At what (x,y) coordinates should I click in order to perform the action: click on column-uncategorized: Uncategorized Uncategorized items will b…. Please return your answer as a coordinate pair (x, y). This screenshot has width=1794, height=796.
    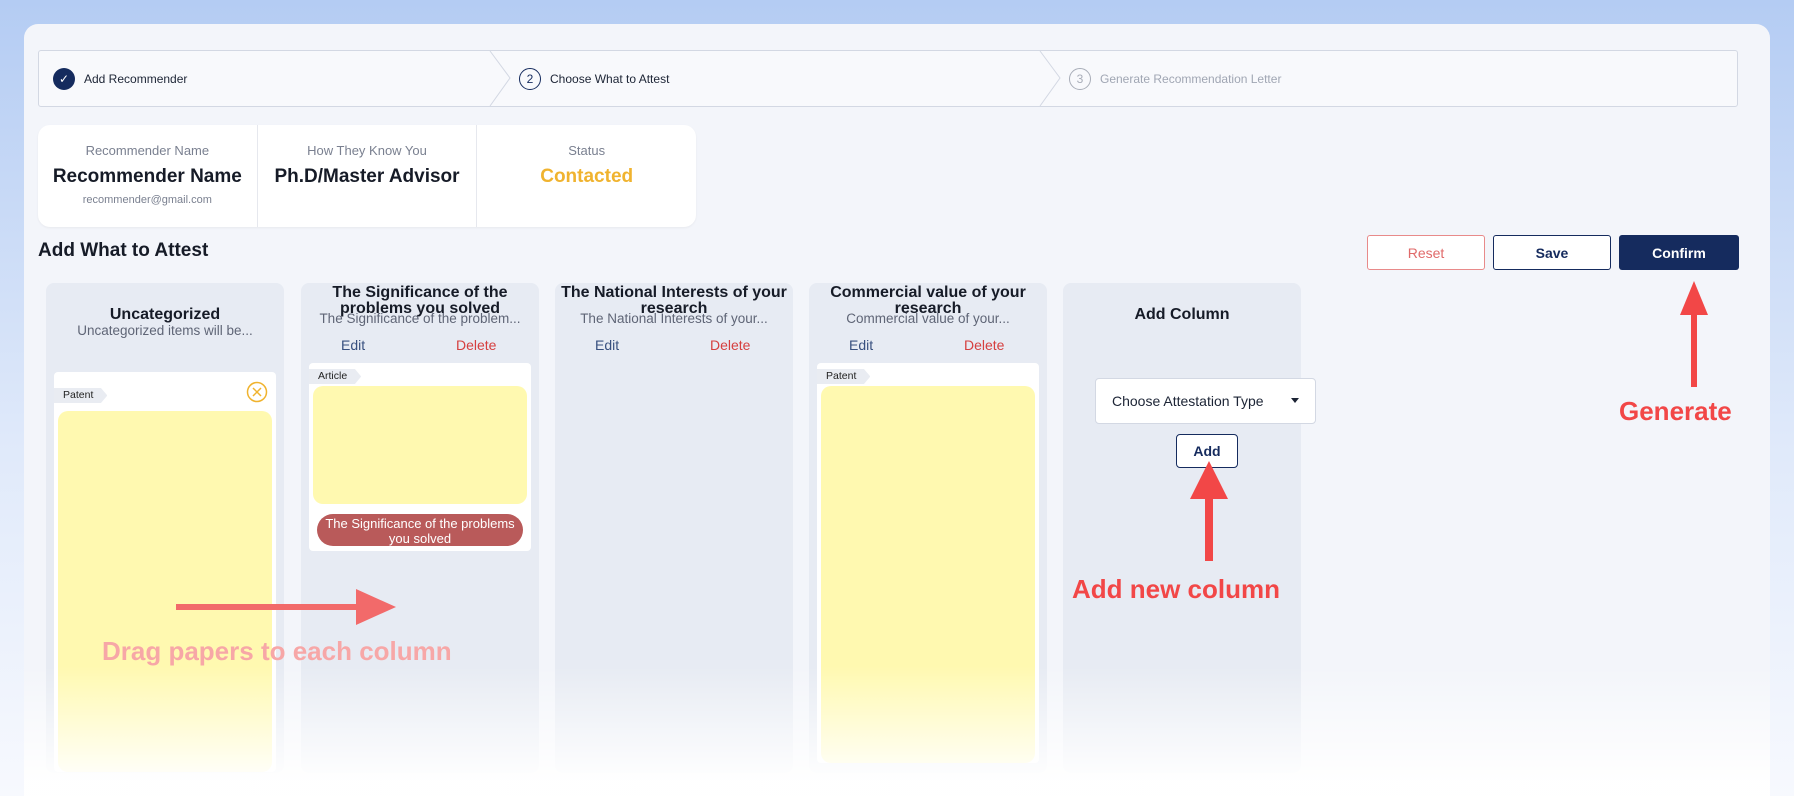
    Looking at the image, I should click on (165, 528).